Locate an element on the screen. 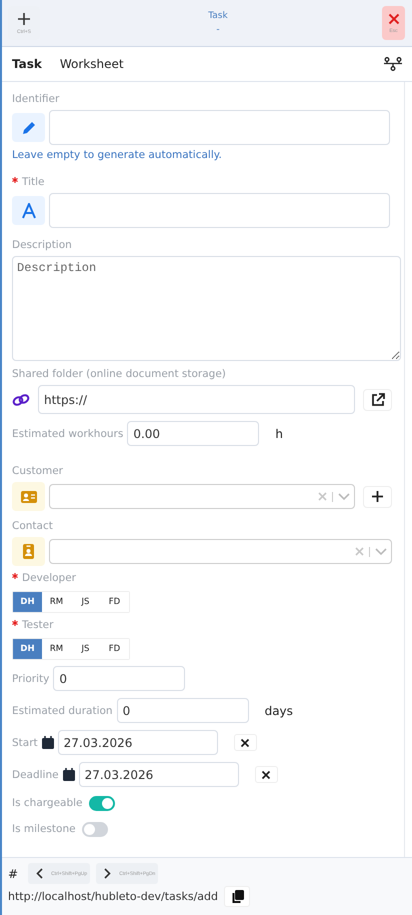  chevron-left-icon is located at coordinates (40, 873).